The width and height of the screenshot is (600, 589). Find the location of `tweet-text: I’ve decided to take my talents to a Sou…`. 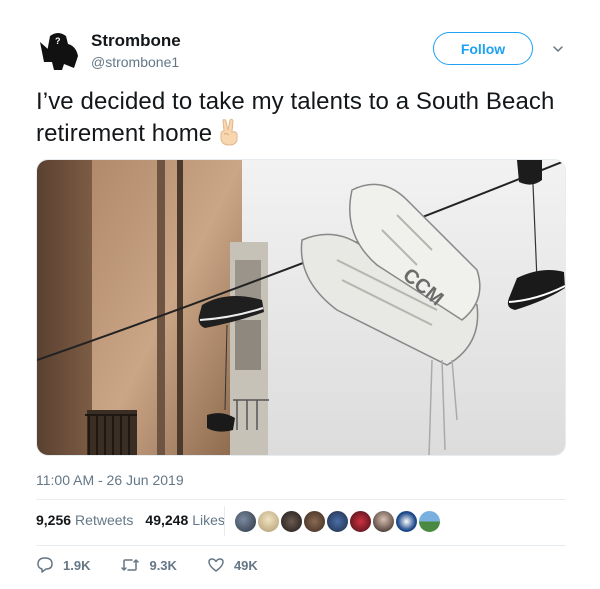

tweet-text: I’ve decided to take my talents to a Sou… is located at coordinates (296, 118).